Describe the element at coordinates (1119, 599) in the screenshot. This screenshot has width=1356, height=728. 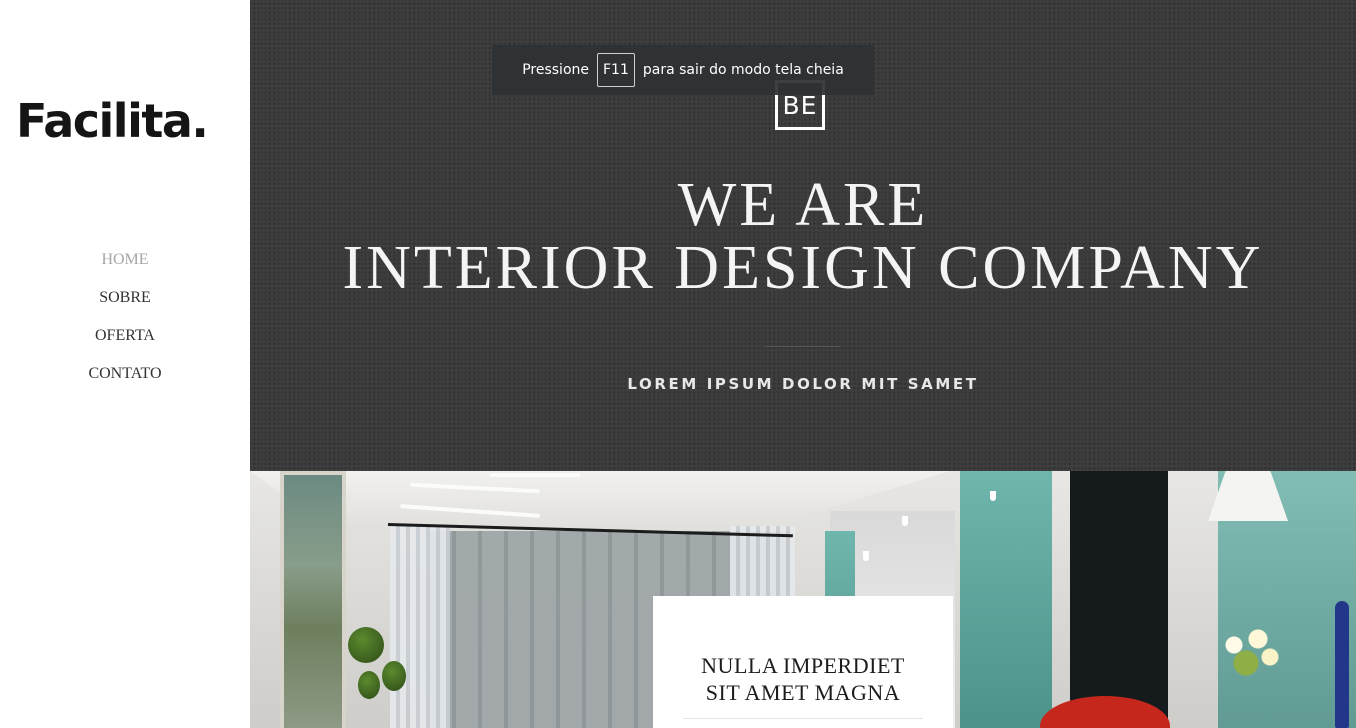
I see `dark-doorway` at that location.